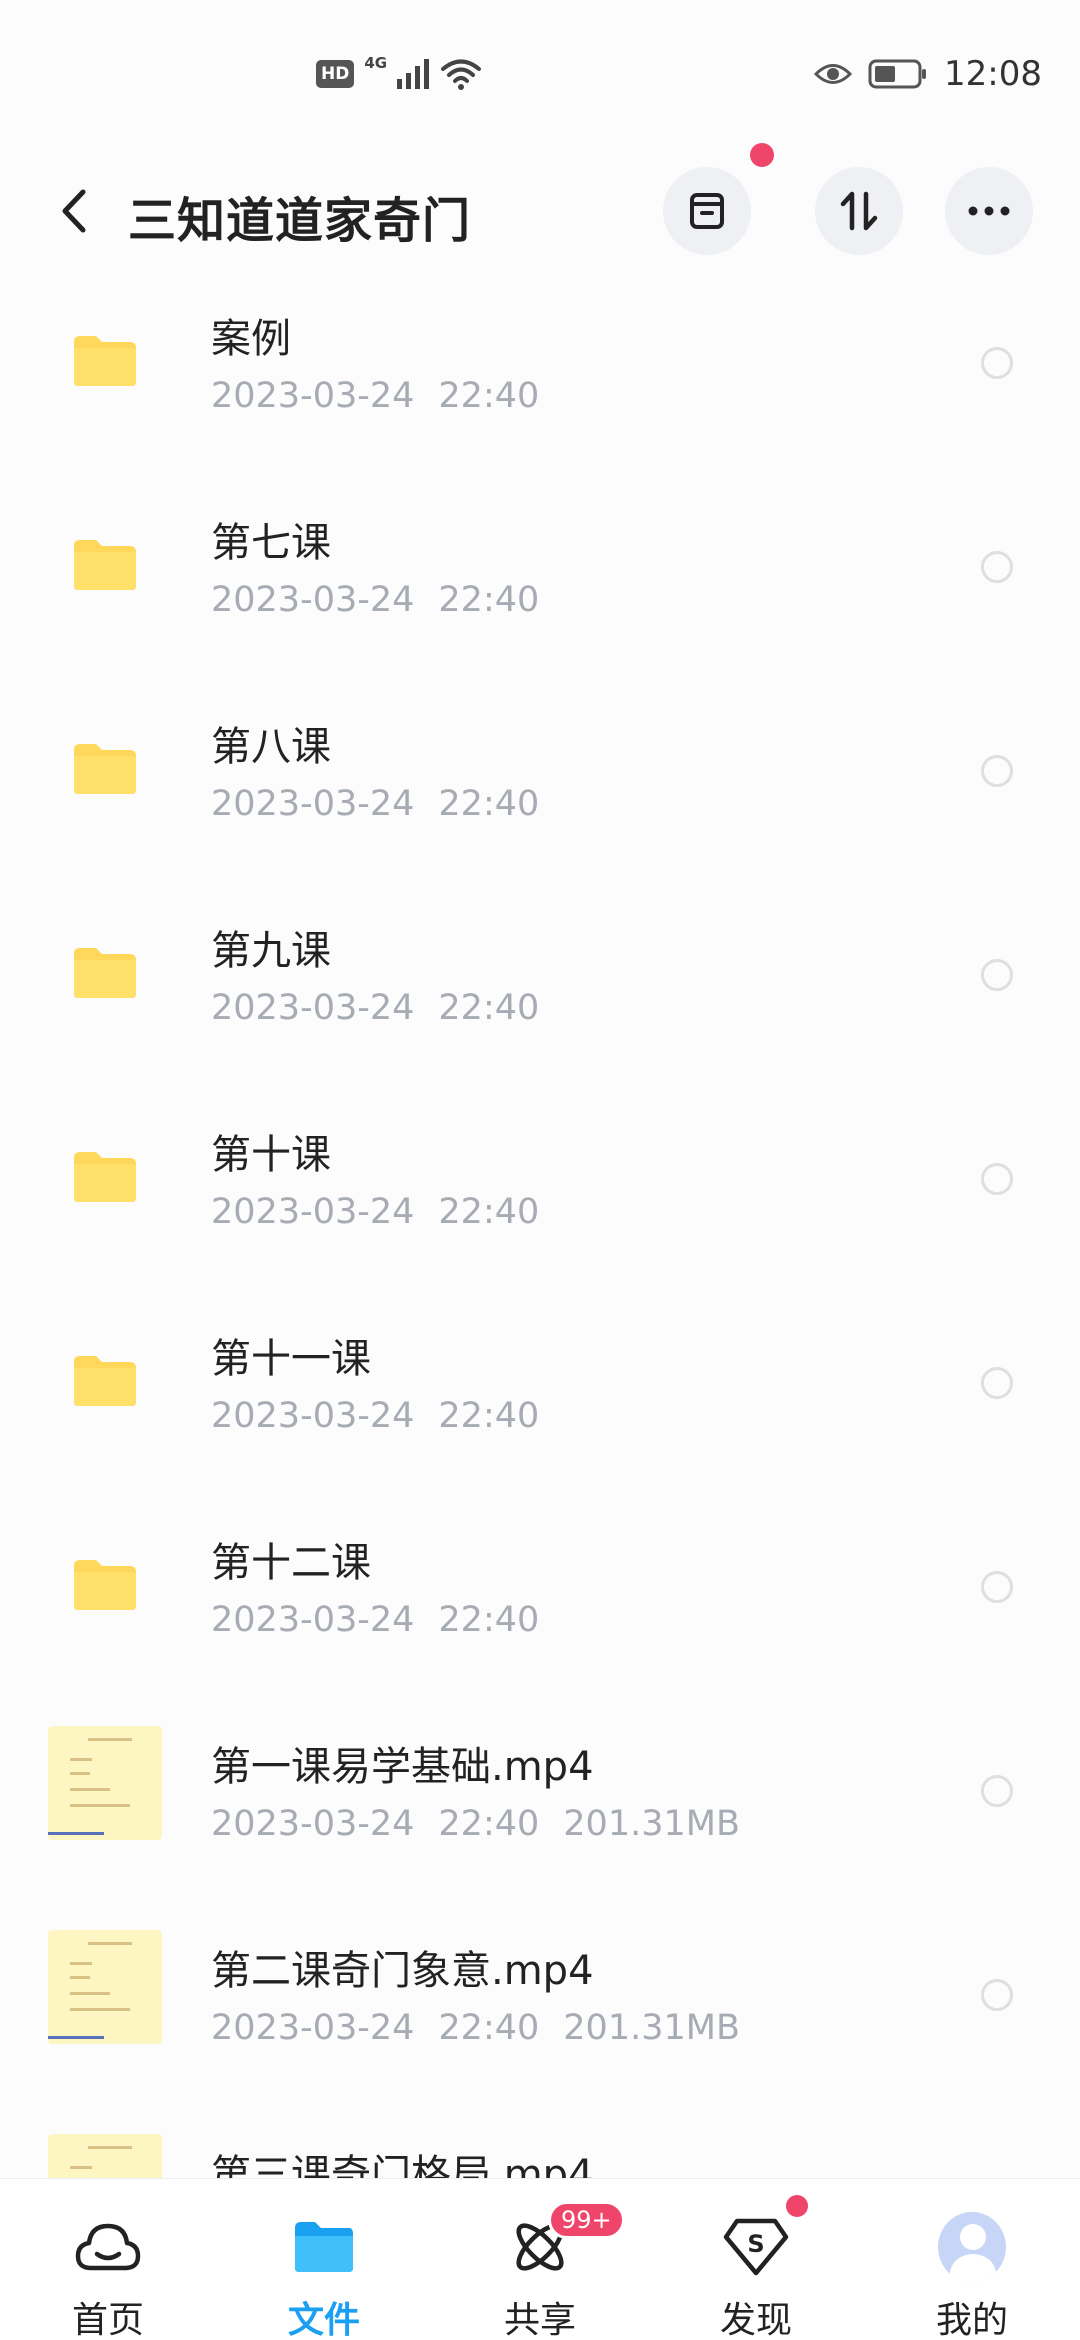 The width and height of the screenshot is (1080, 2340). I want to click on more-icon, so click(989, 211).